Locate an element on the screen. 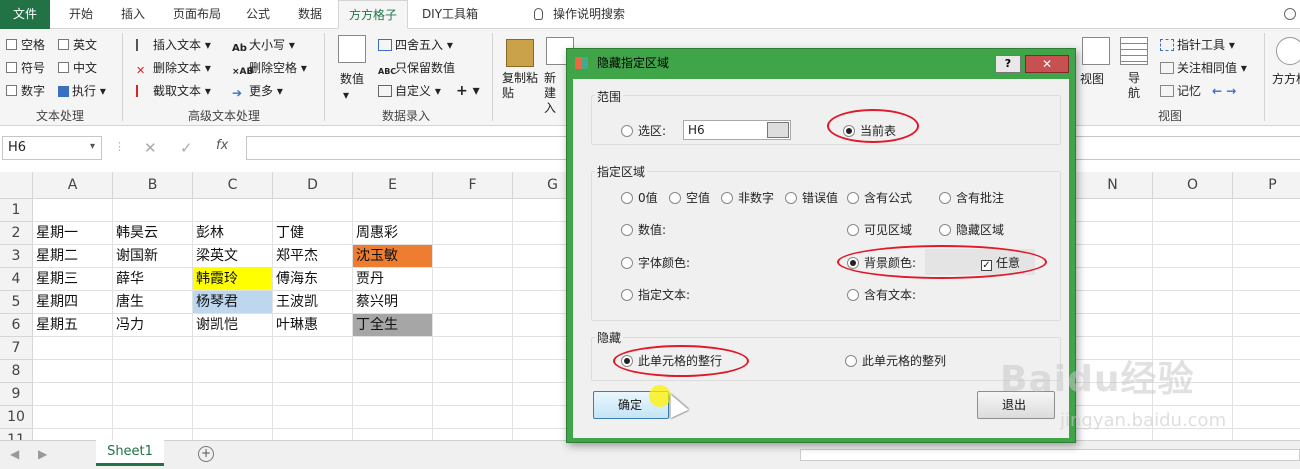  cell-C6: 谢凯恺 is located at coordinates (233, 325).